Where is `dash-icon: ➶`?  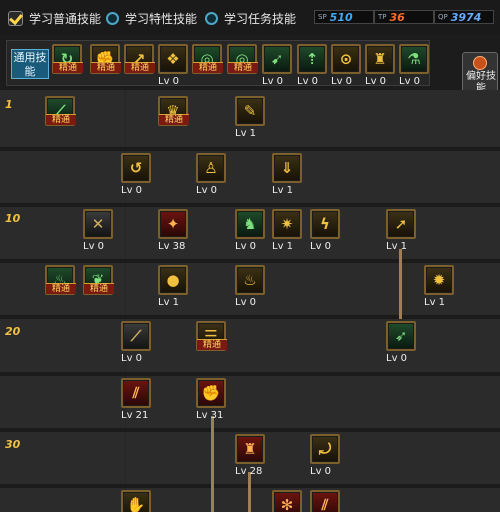
dash-icon: ➶ is located at coordinates (401, 336).